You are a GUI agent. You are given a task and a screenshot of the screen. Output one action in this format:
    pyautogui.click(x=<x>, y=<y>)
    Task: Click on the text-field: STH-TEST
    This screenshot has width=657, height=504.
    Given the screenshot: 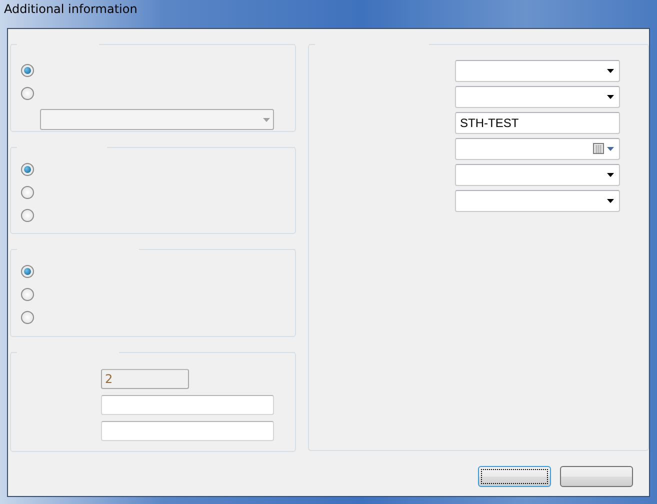 What is the action you would take?
    pyautogui.click(x=537, y=123)
    